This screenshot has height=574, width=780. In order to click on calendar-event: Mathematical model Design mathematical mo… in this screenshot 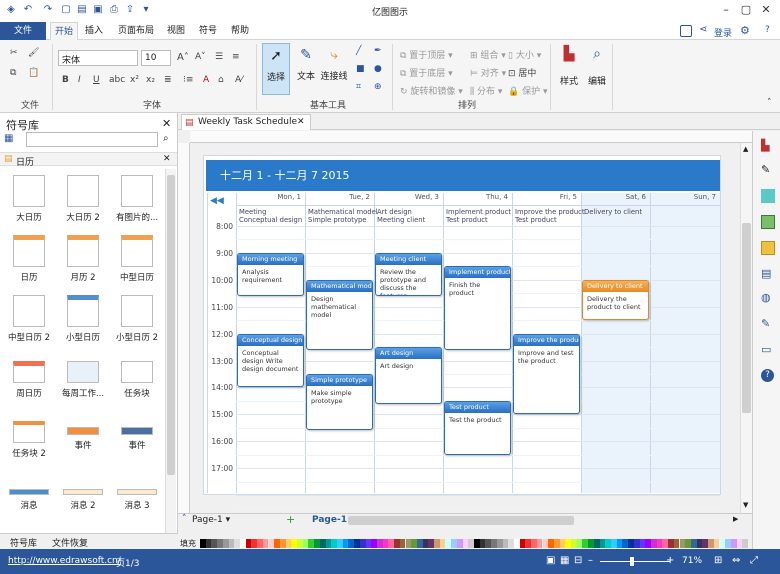, I will do `click(339, 314)`.